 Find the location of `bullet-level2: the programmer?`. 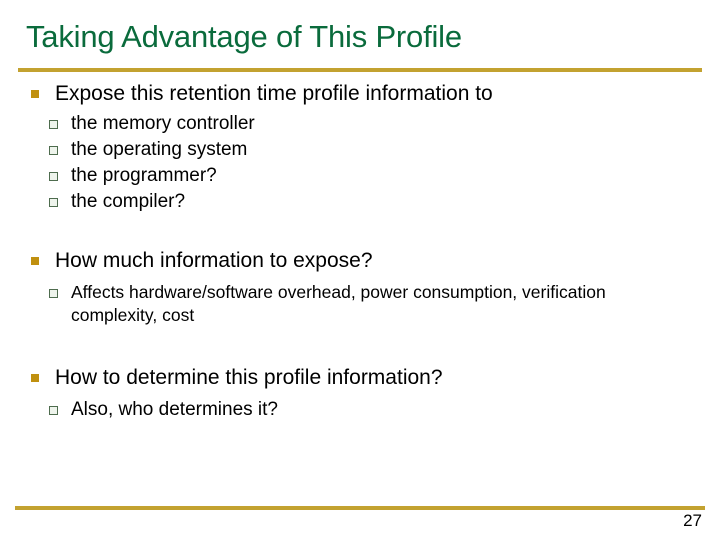

bullet-level2: the programmer? is located at coordinates (360, 175).